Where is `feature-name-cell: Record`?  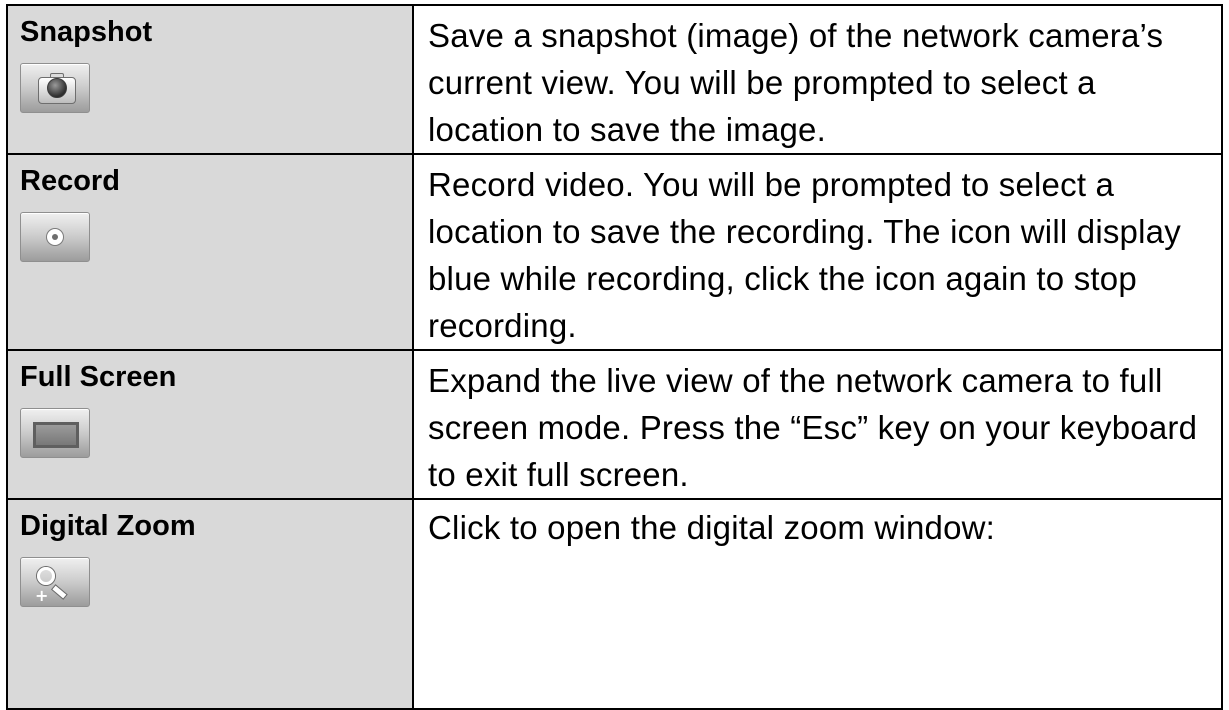 feature-name-cell: Record is located at coordinates (210, 252).